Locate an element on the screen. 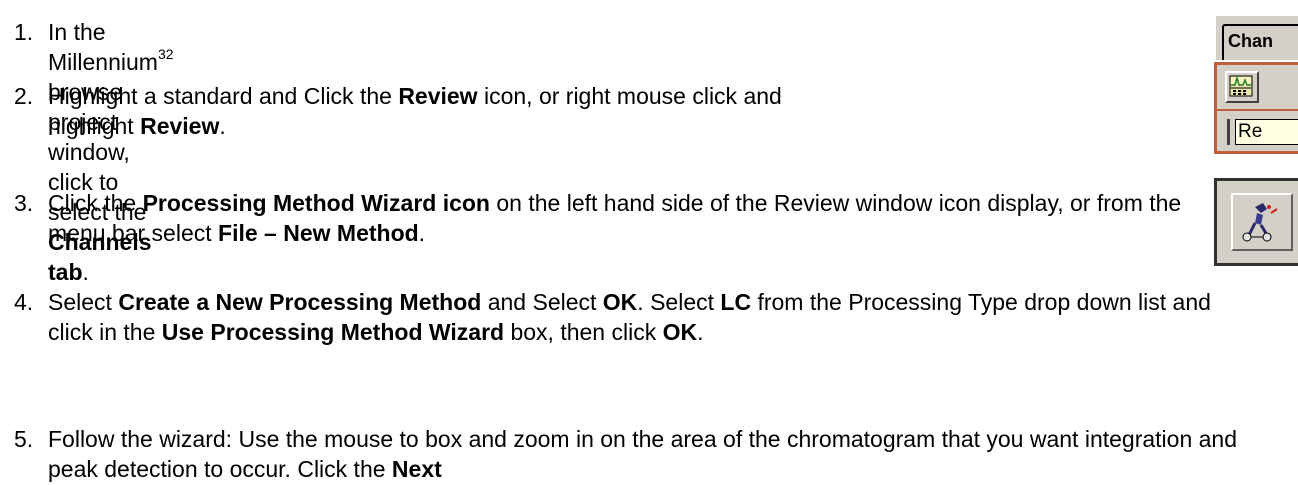 The width and height of the screenshot is (1298, 485). processing-method-wizard-button is located at coordinates (1262, 222).